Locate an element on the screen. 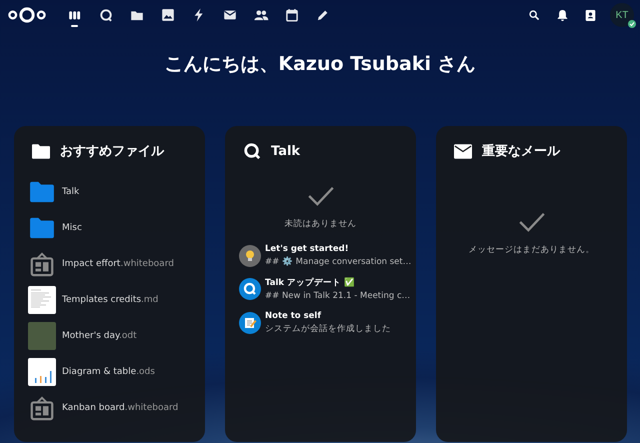 This screenshot has width=640, height=443. empty-message: メッセージはまだありません。 is located at coordinates (531, 250).